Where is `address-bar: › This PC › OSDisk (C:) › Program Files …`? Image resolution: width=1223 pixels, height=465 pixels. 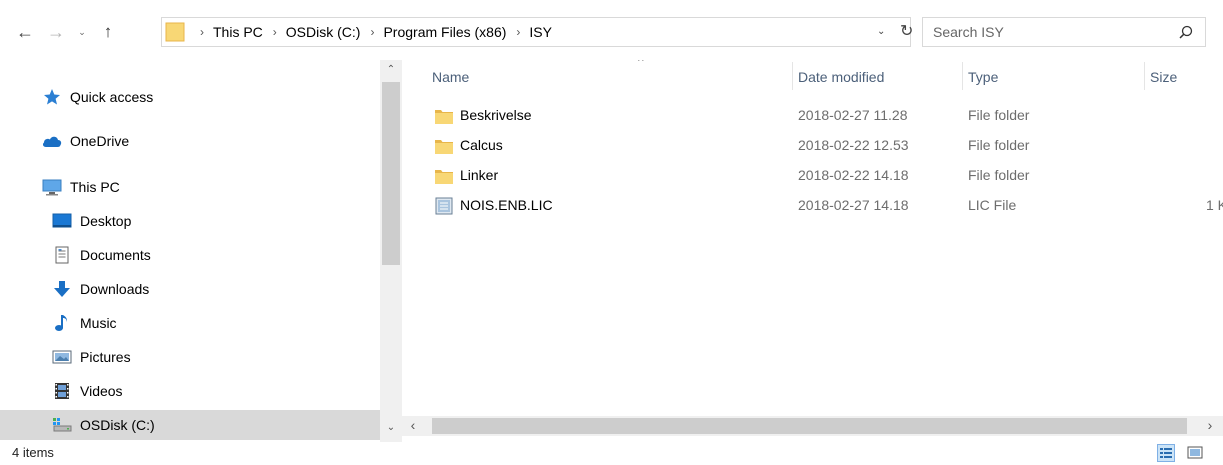 address-bar: › This PC › OSDisk (C:) › Program Files … is located at coordinates (537, 32).